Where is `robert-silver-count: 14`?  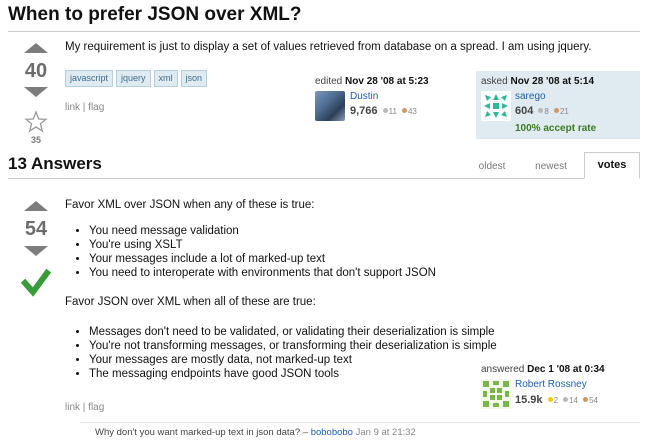
robert-silver-count: 14 is located at coordinates (574, 400).